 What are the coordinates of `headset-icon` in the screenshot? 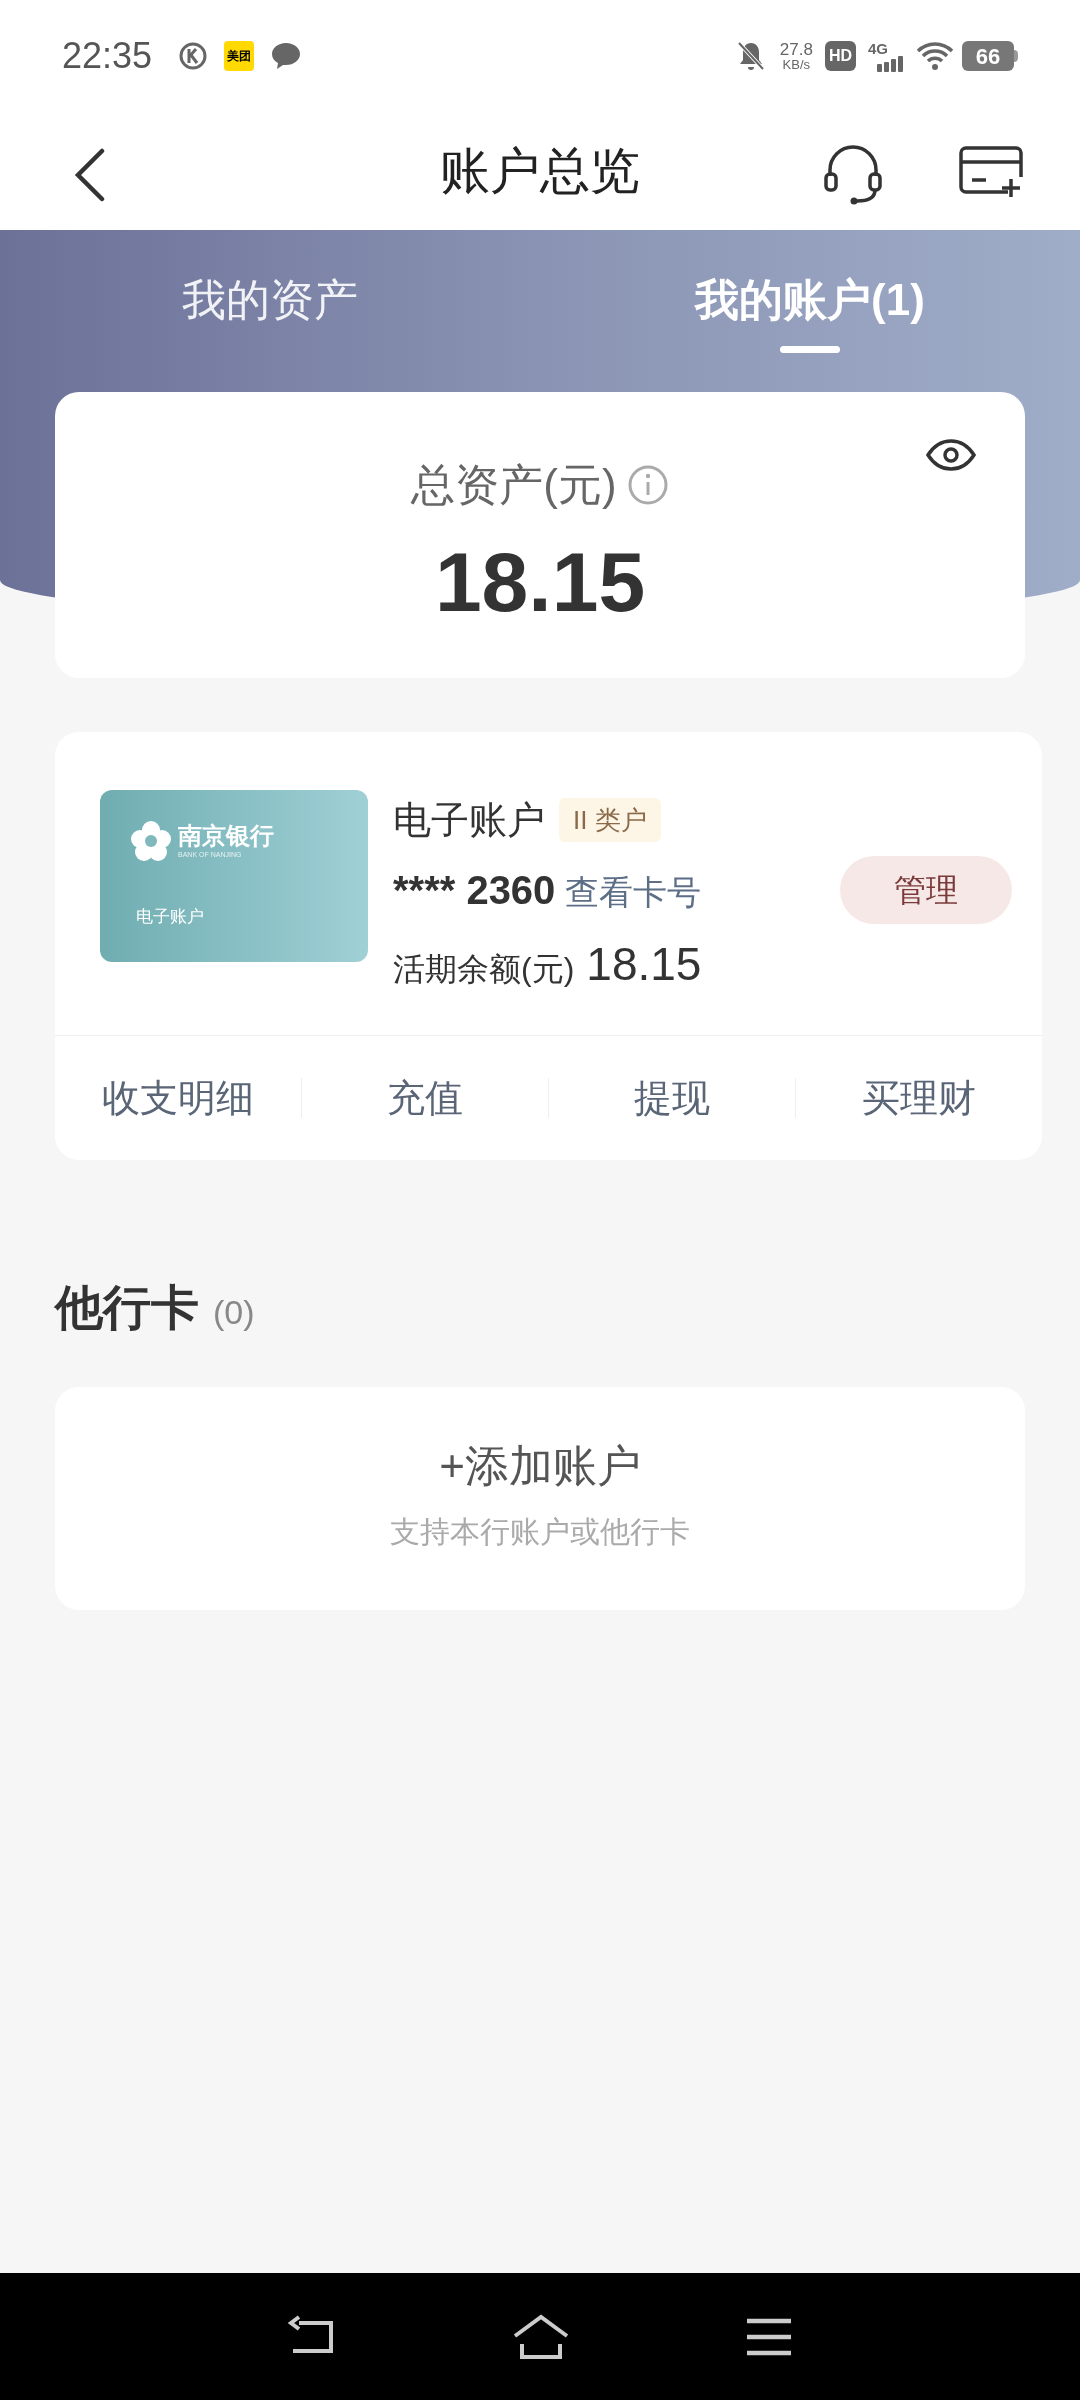 It's located at (853, 174).